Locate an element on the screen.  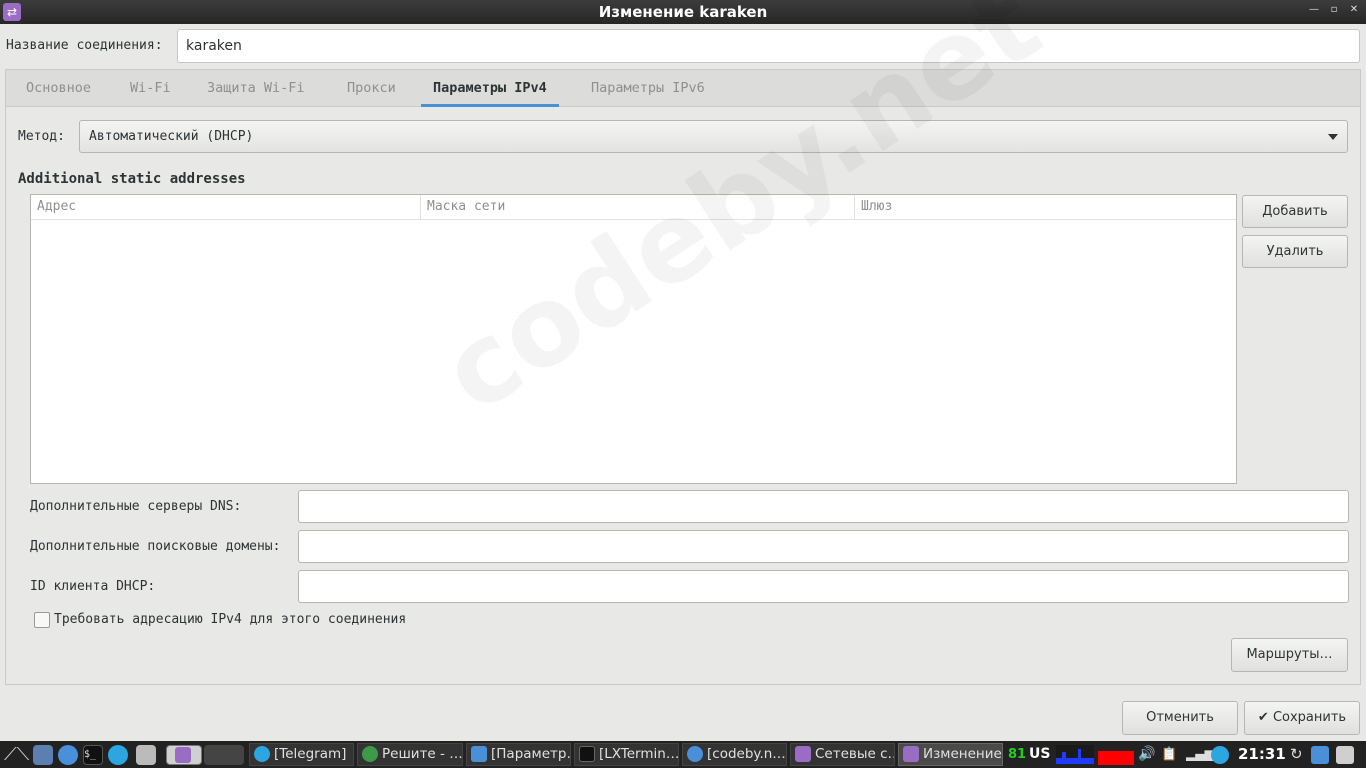
save-button-label: Сохранить is located at coordinates (1309, 717).